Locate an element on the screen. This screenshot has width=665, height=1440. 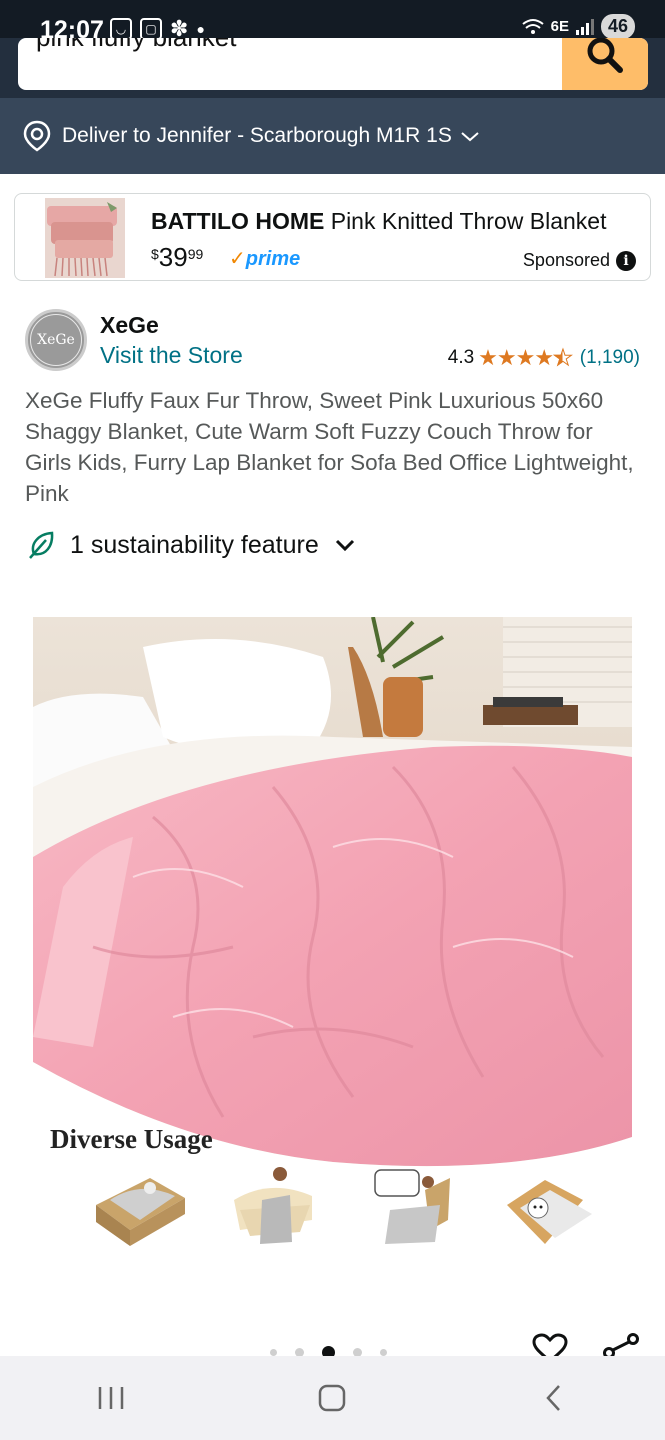
status-right: 6E 46 is located at coordinates (578, 26).